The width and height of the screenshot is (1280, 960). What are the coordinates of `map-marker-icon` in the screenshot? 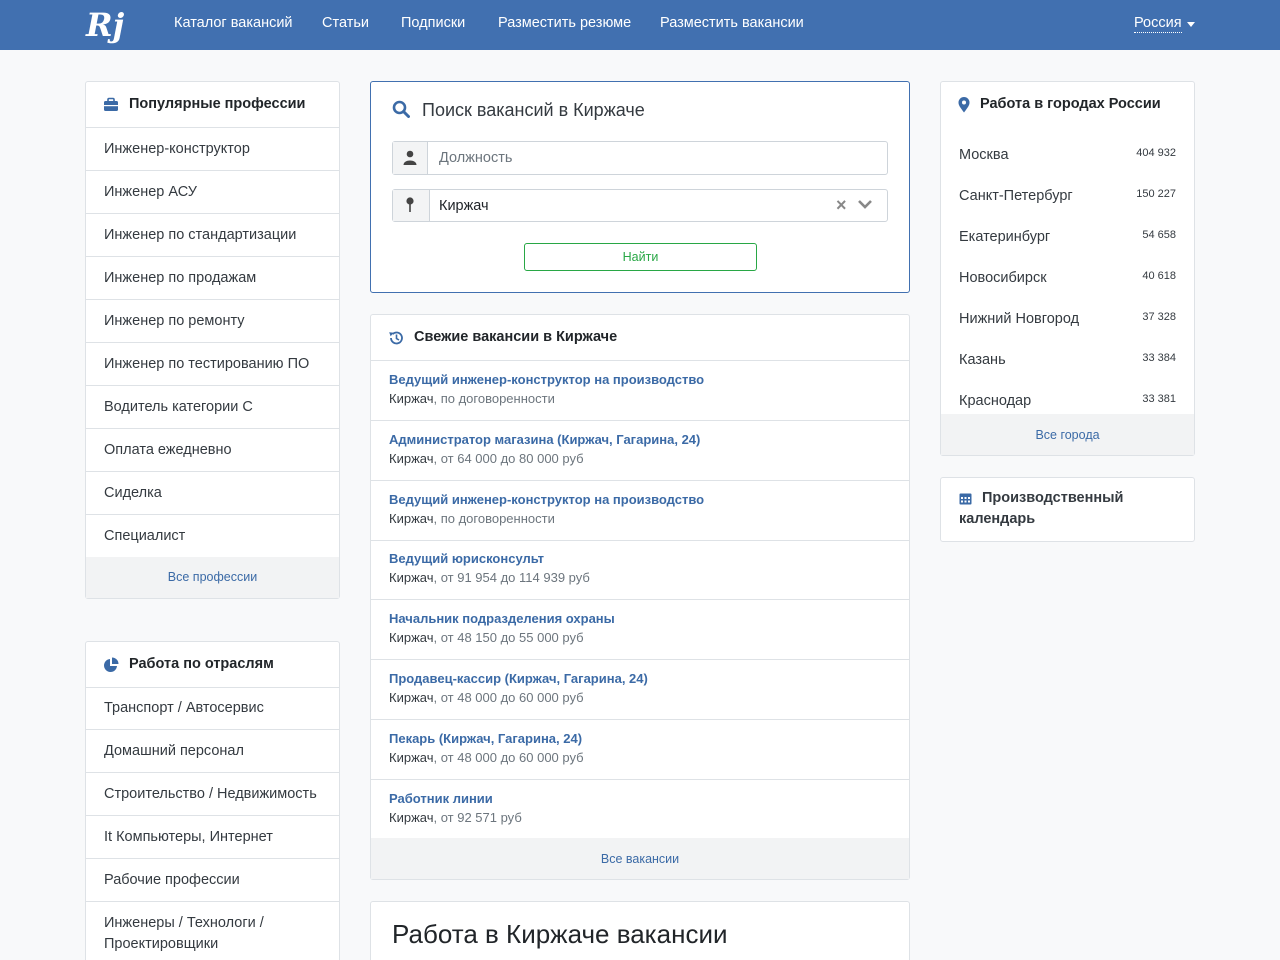 It's located at (964, 105).